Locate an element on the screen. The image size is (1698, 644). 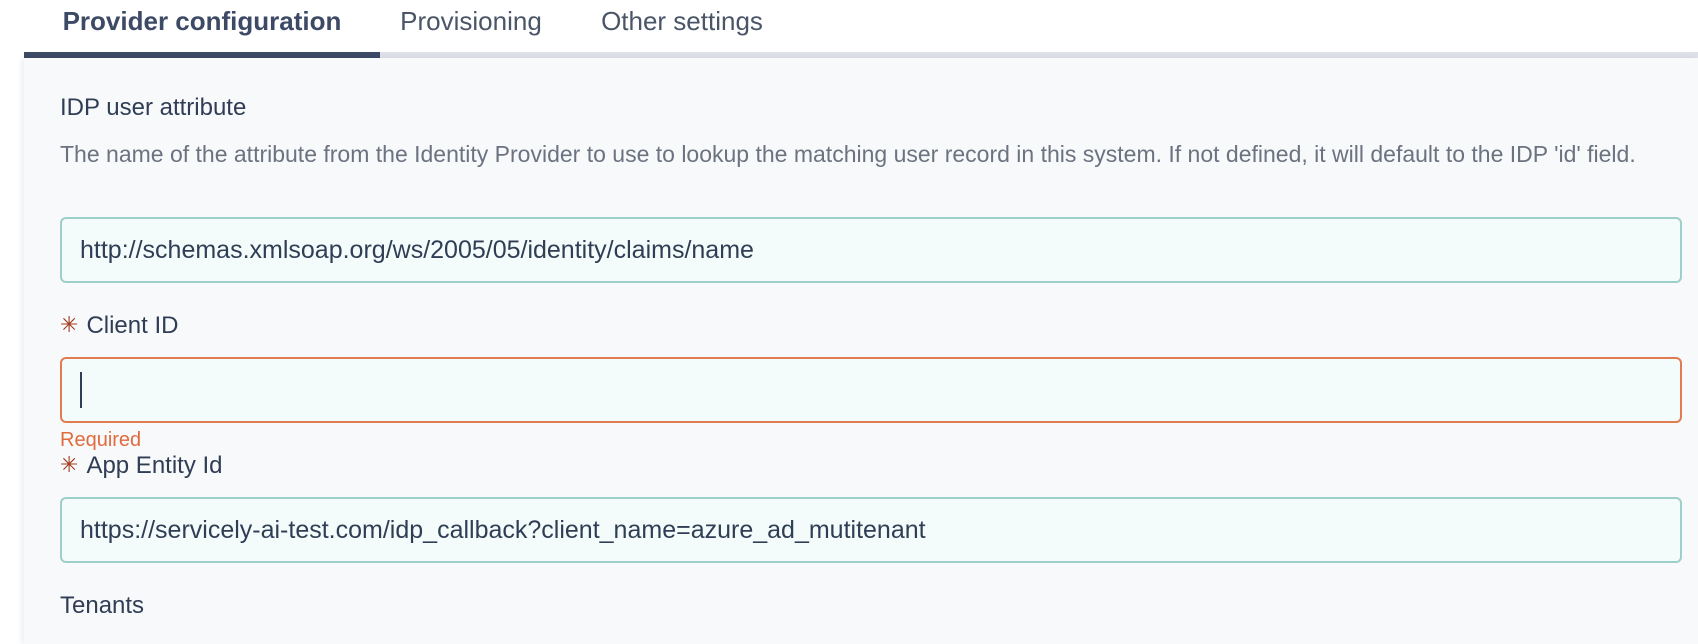
app-entity-id-label: ✳ App Entity Id is located at coordinates (141, 466).